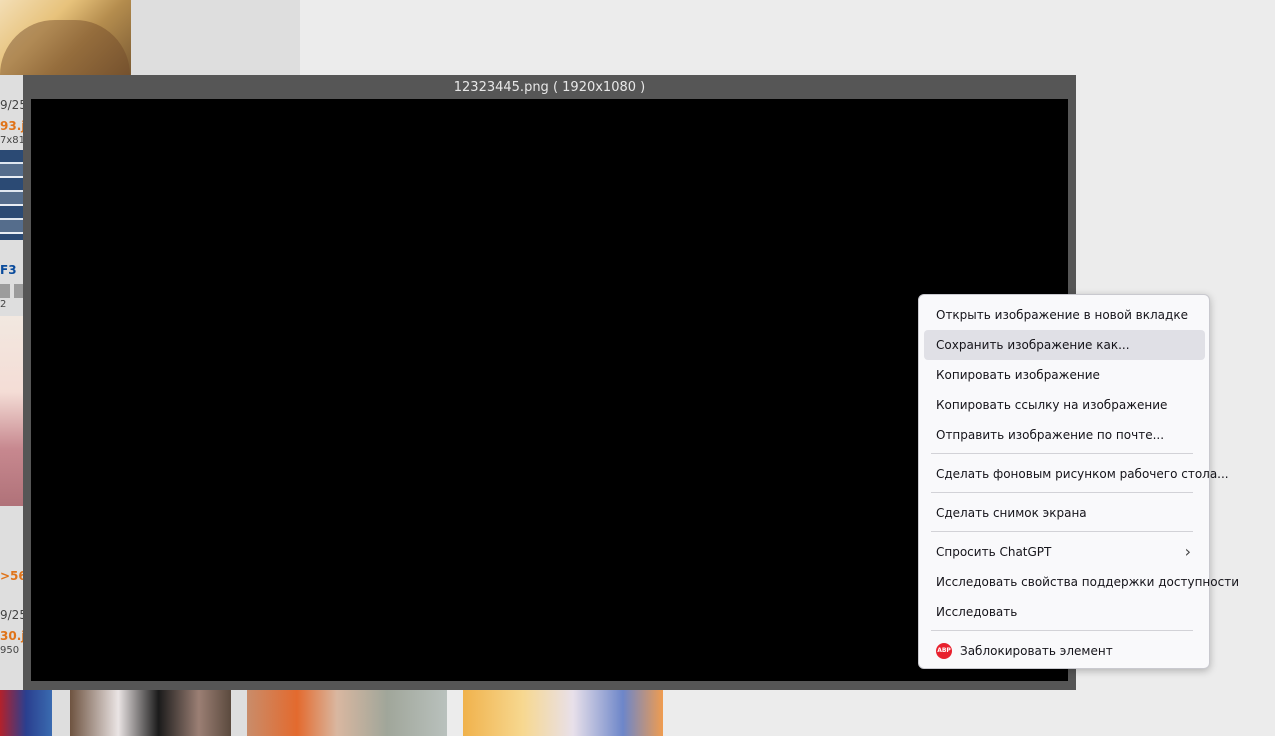  What do you see at coordinates (1036, 651) in the screenshot?
I see `menu-item-label: Заблокировать элемент` at bounding box center [1036, 651].